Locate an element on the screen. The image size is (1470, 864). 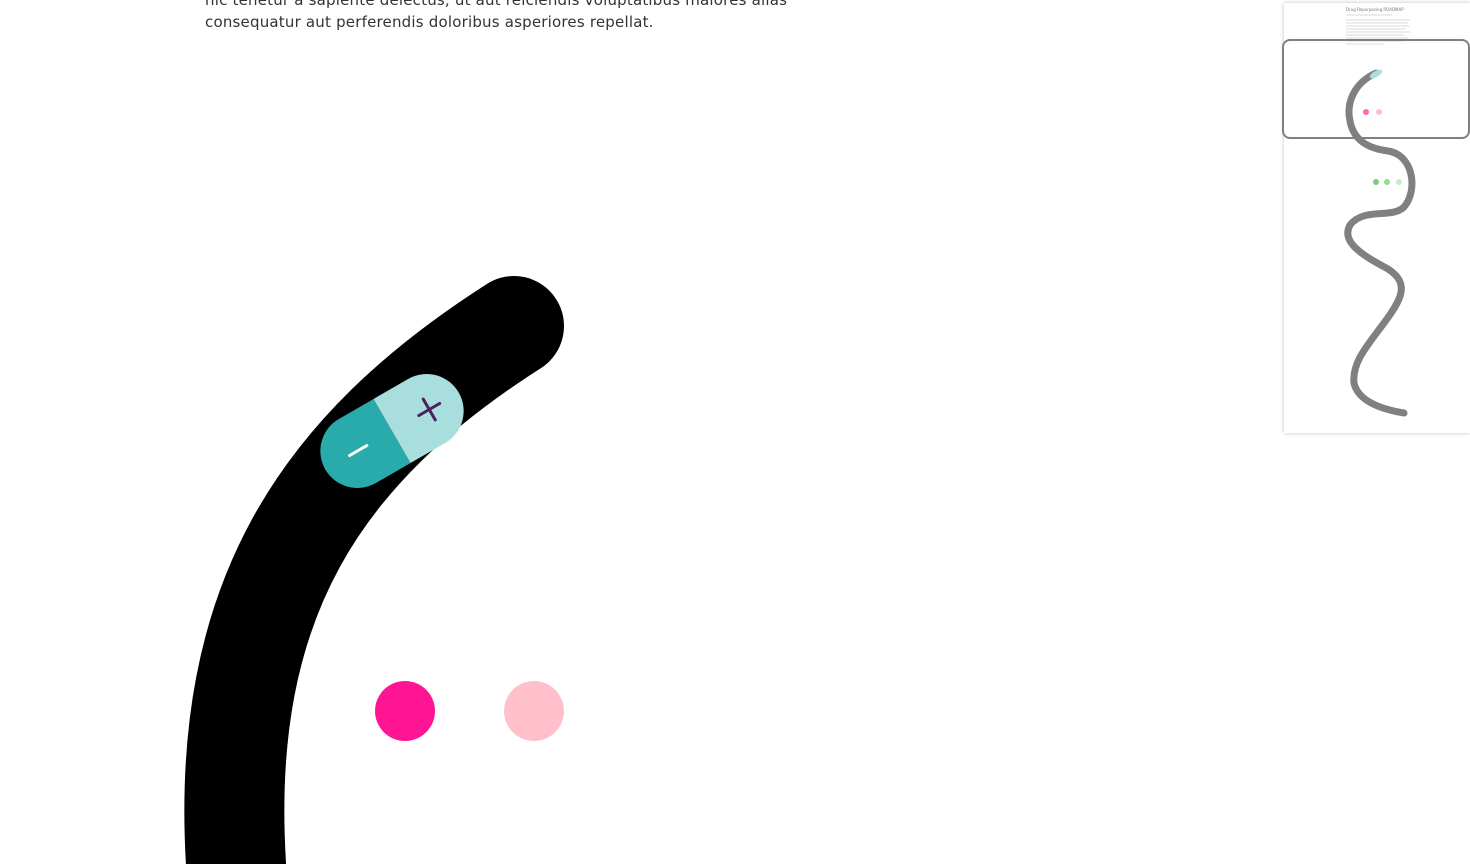
minimap-title: Drug Repurposing ROADMAP is located at coordinates (1375, 9).